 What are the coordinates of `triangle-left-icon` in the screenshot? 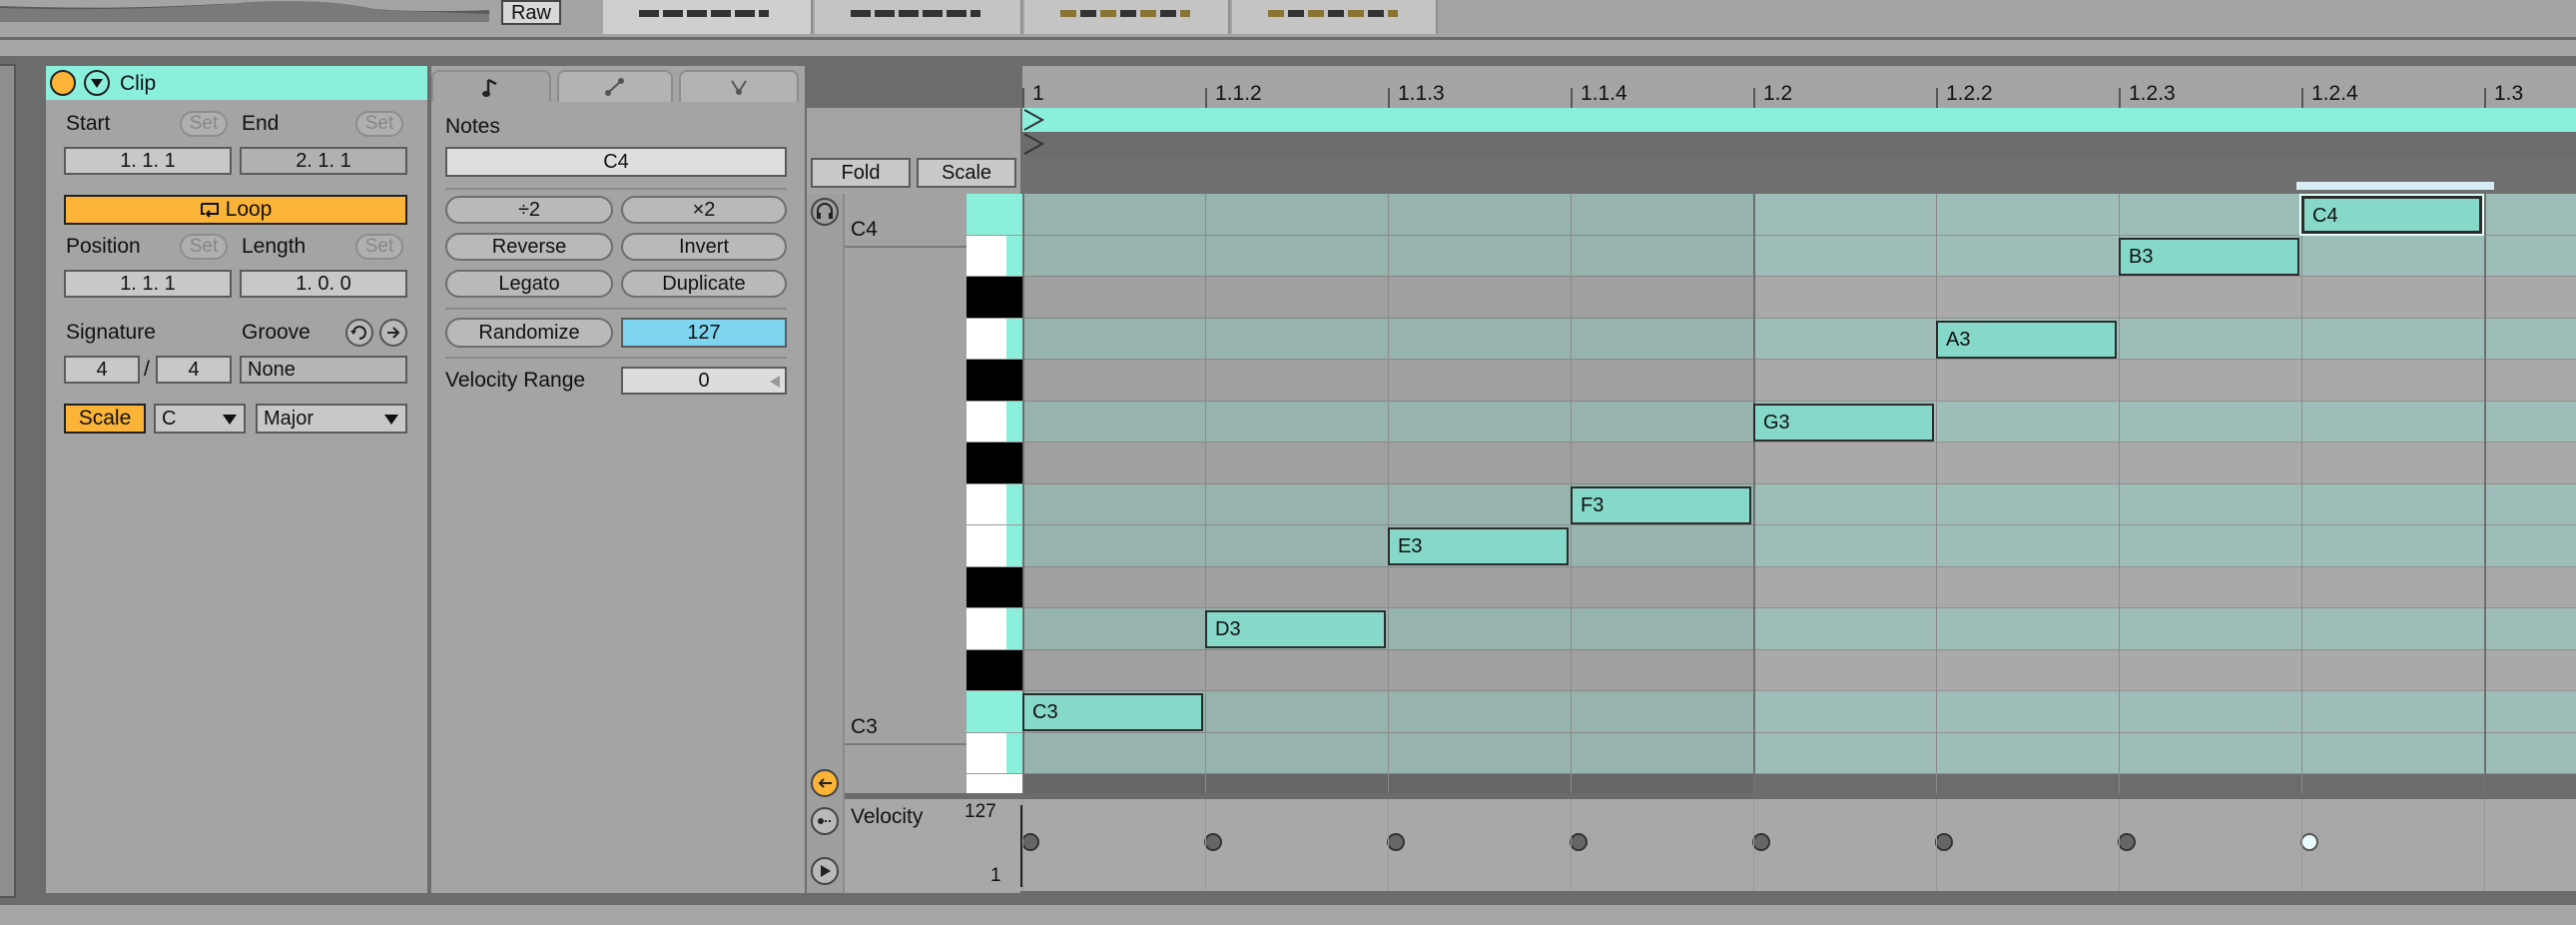 It's located at (775, 382).